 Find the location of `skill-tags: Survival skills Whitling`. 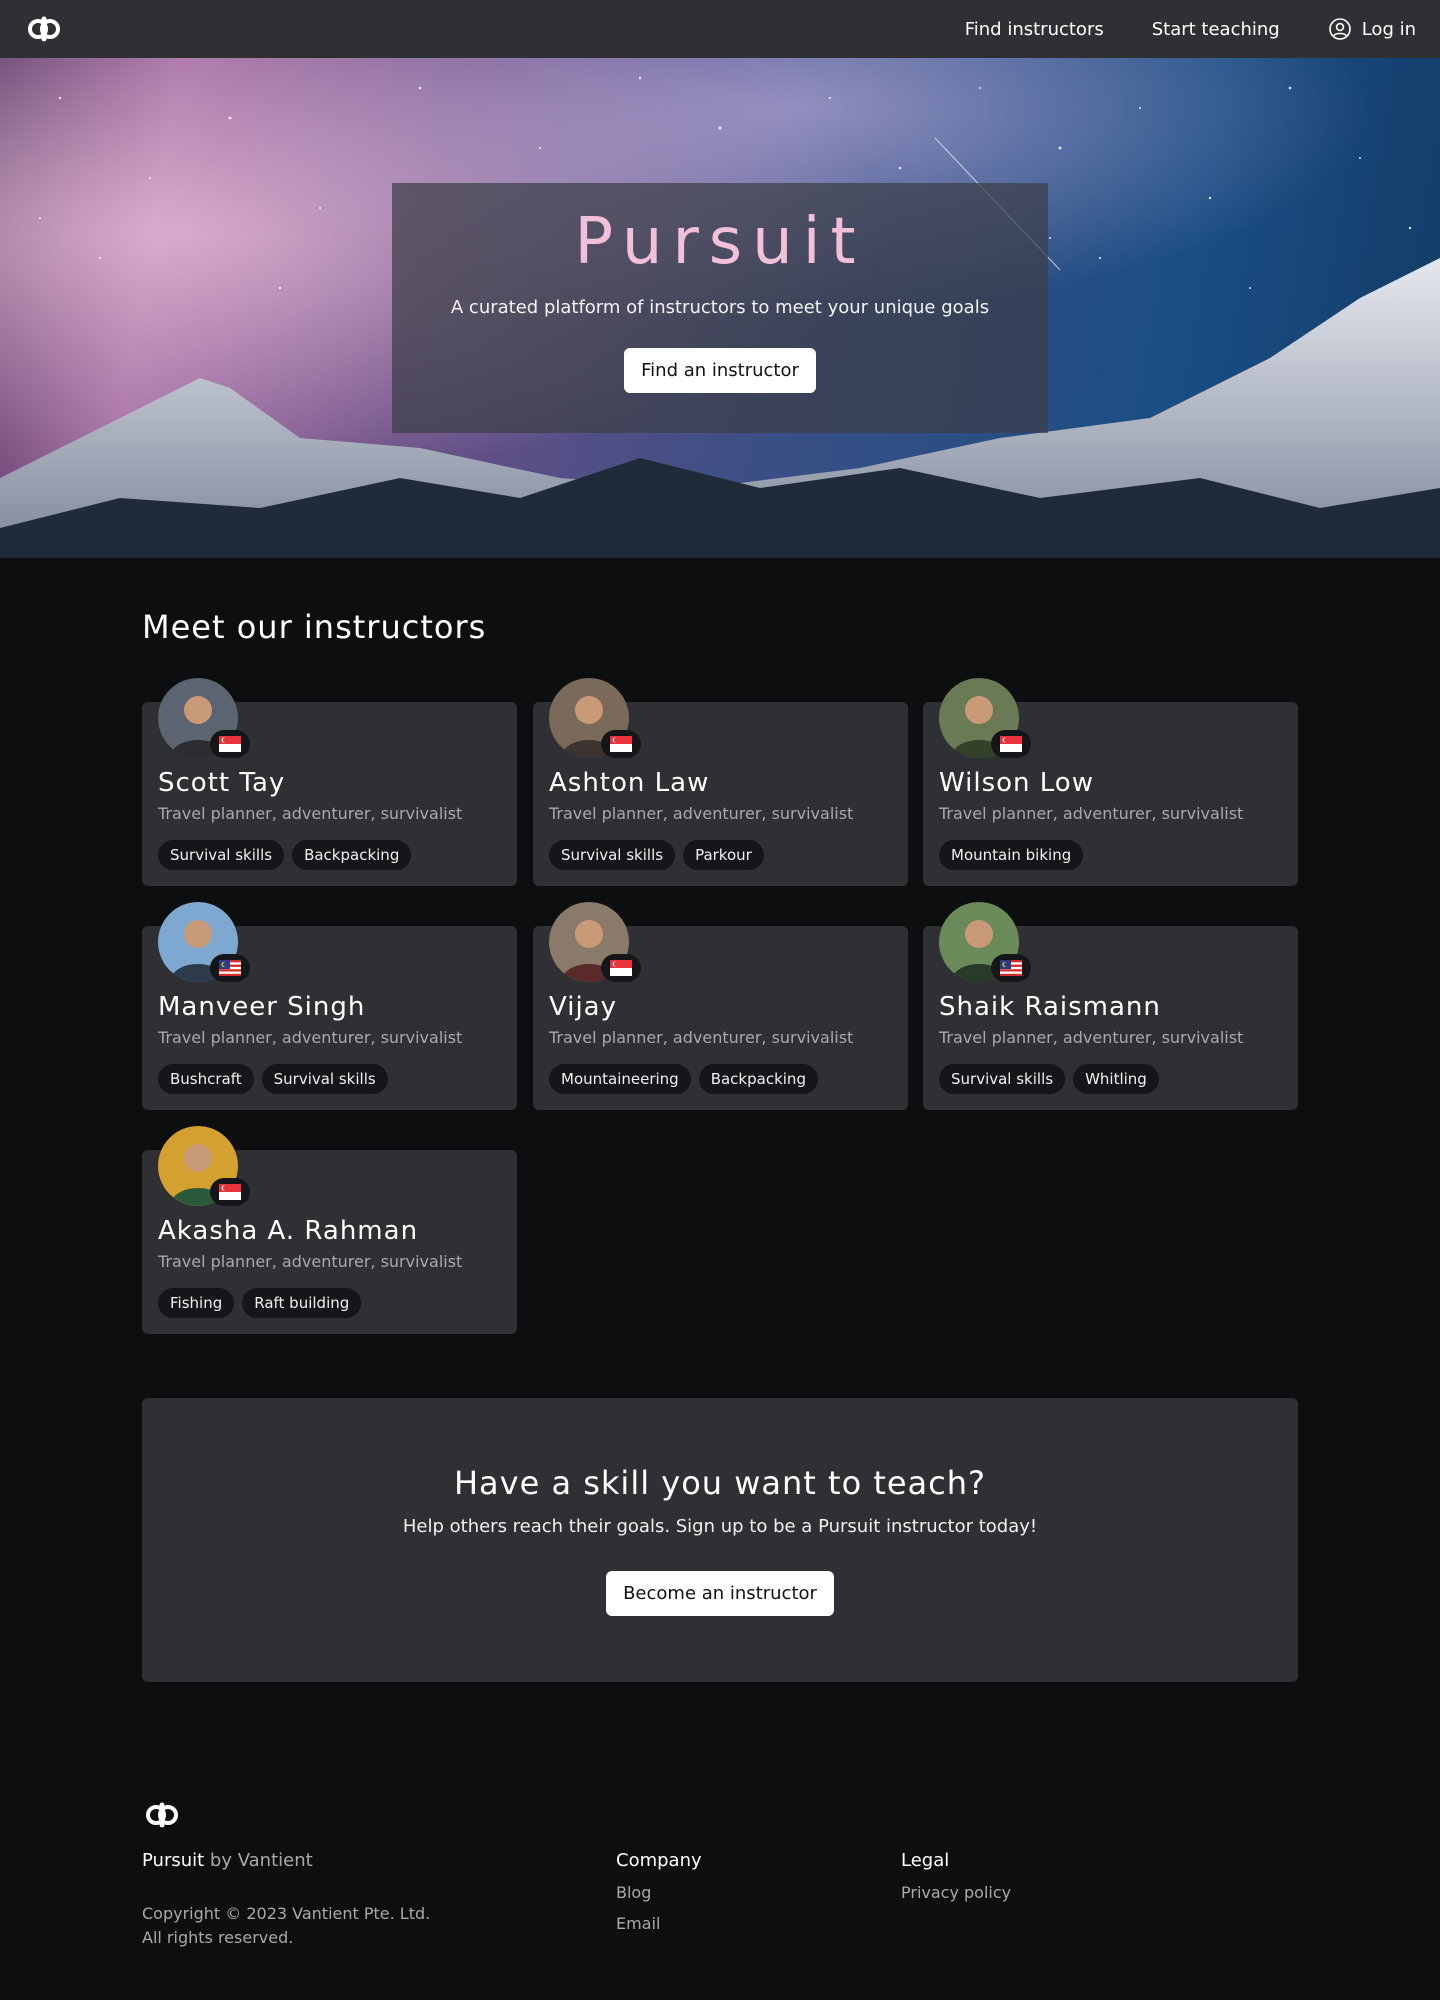

skill-tags: Survival skills Whitling is located at coordinates (1049, 1079).